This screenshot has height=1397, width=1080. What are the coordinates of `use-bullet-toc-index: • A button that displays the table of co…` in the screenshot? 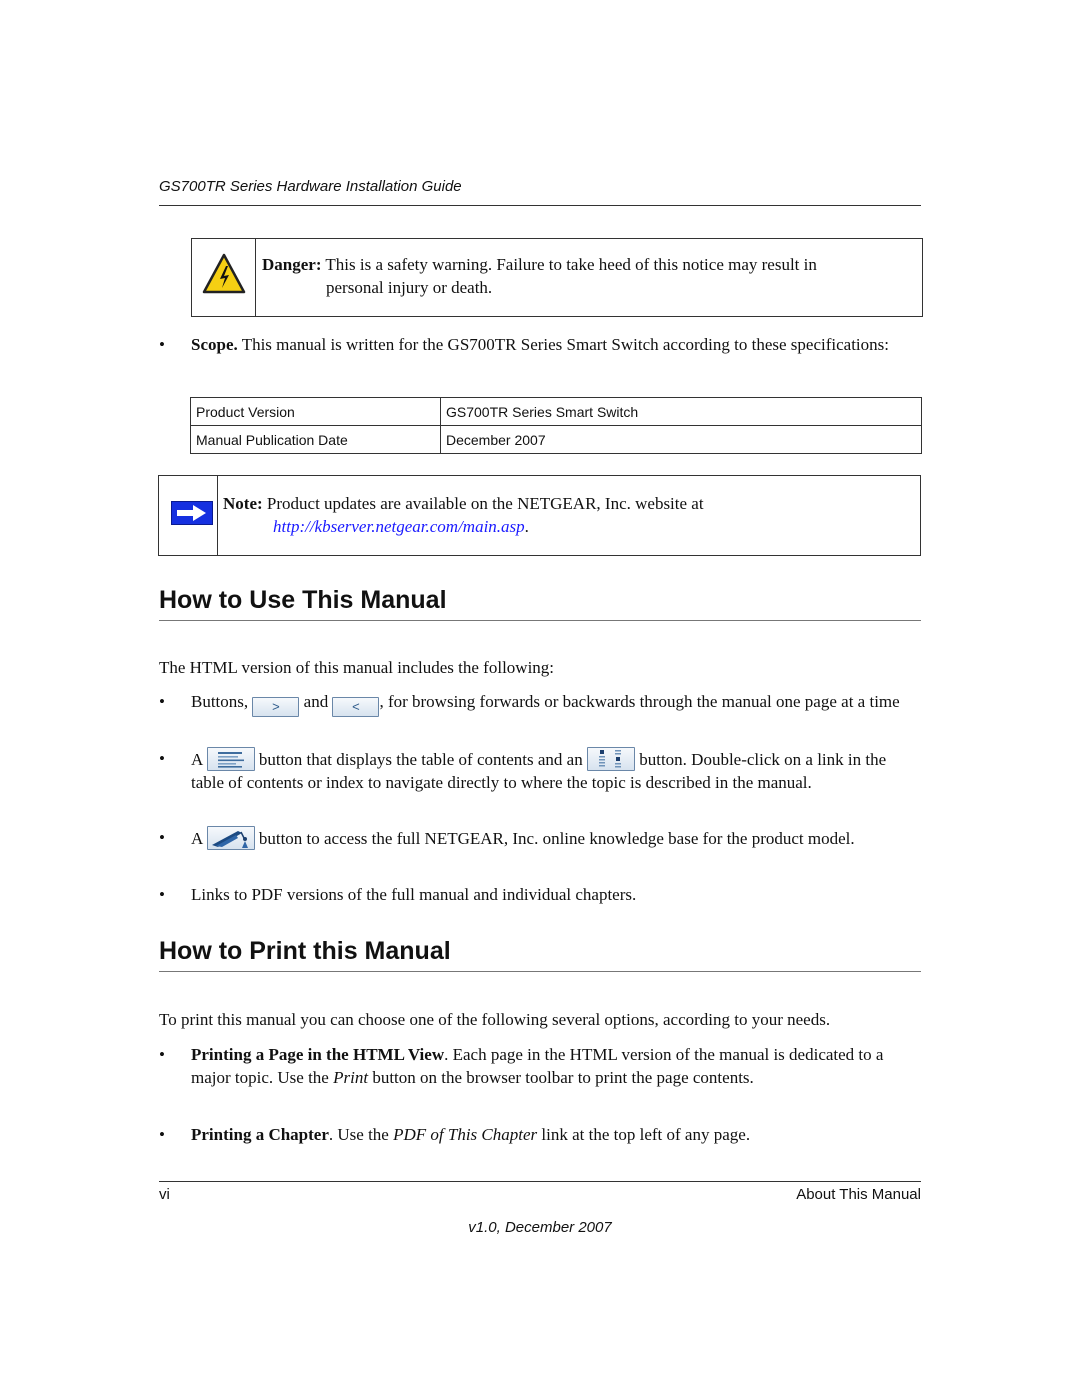 It's located at (540, 770).